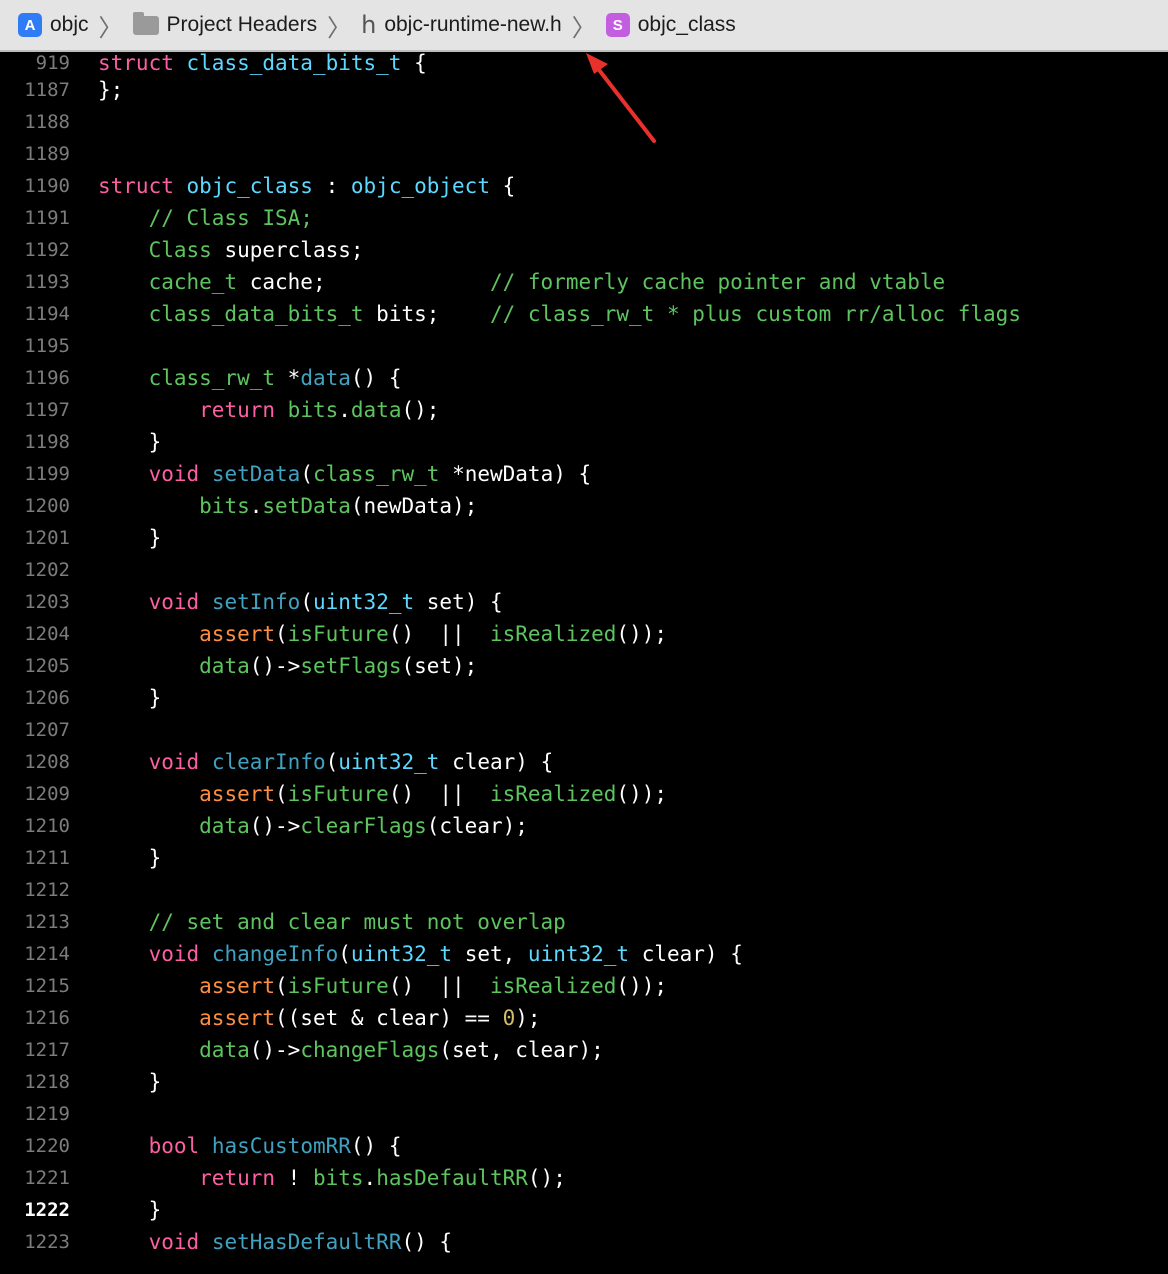 This screenshot has height=1274, width=1168. What do you see at coordinates (584, 698) in the screenshot?
I see `code-line: 1206 }` at bounding box center [584, 698].